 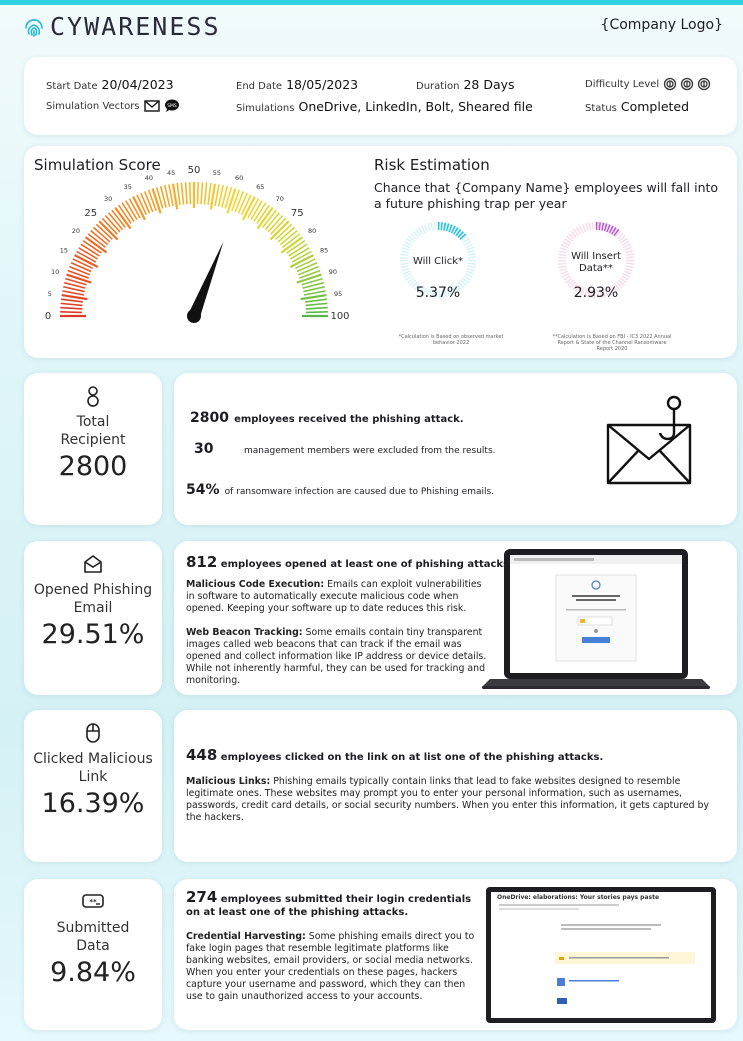 What do you see at coordinates (204, 449) in the screenshot?
I see `excluded-count: 30` at bounding box center [204, 449].